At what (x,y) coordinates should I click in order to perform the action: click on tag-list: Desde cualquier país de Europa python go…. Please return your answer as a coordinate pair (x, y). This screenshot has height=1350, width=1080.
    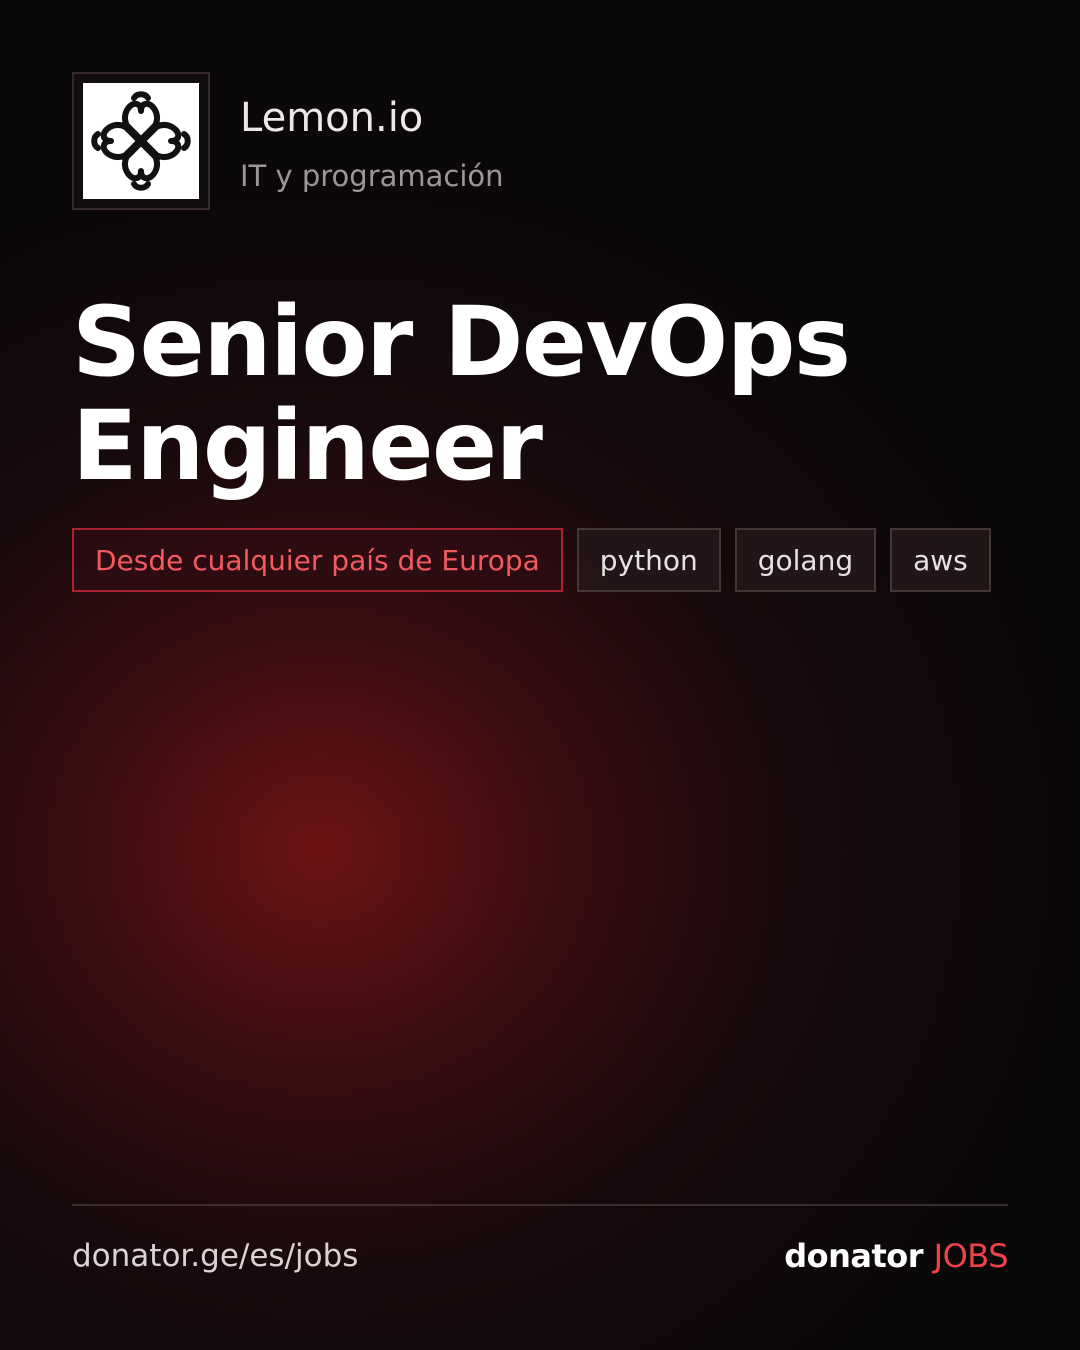
    Looking at the image, I should click on (531, 560).